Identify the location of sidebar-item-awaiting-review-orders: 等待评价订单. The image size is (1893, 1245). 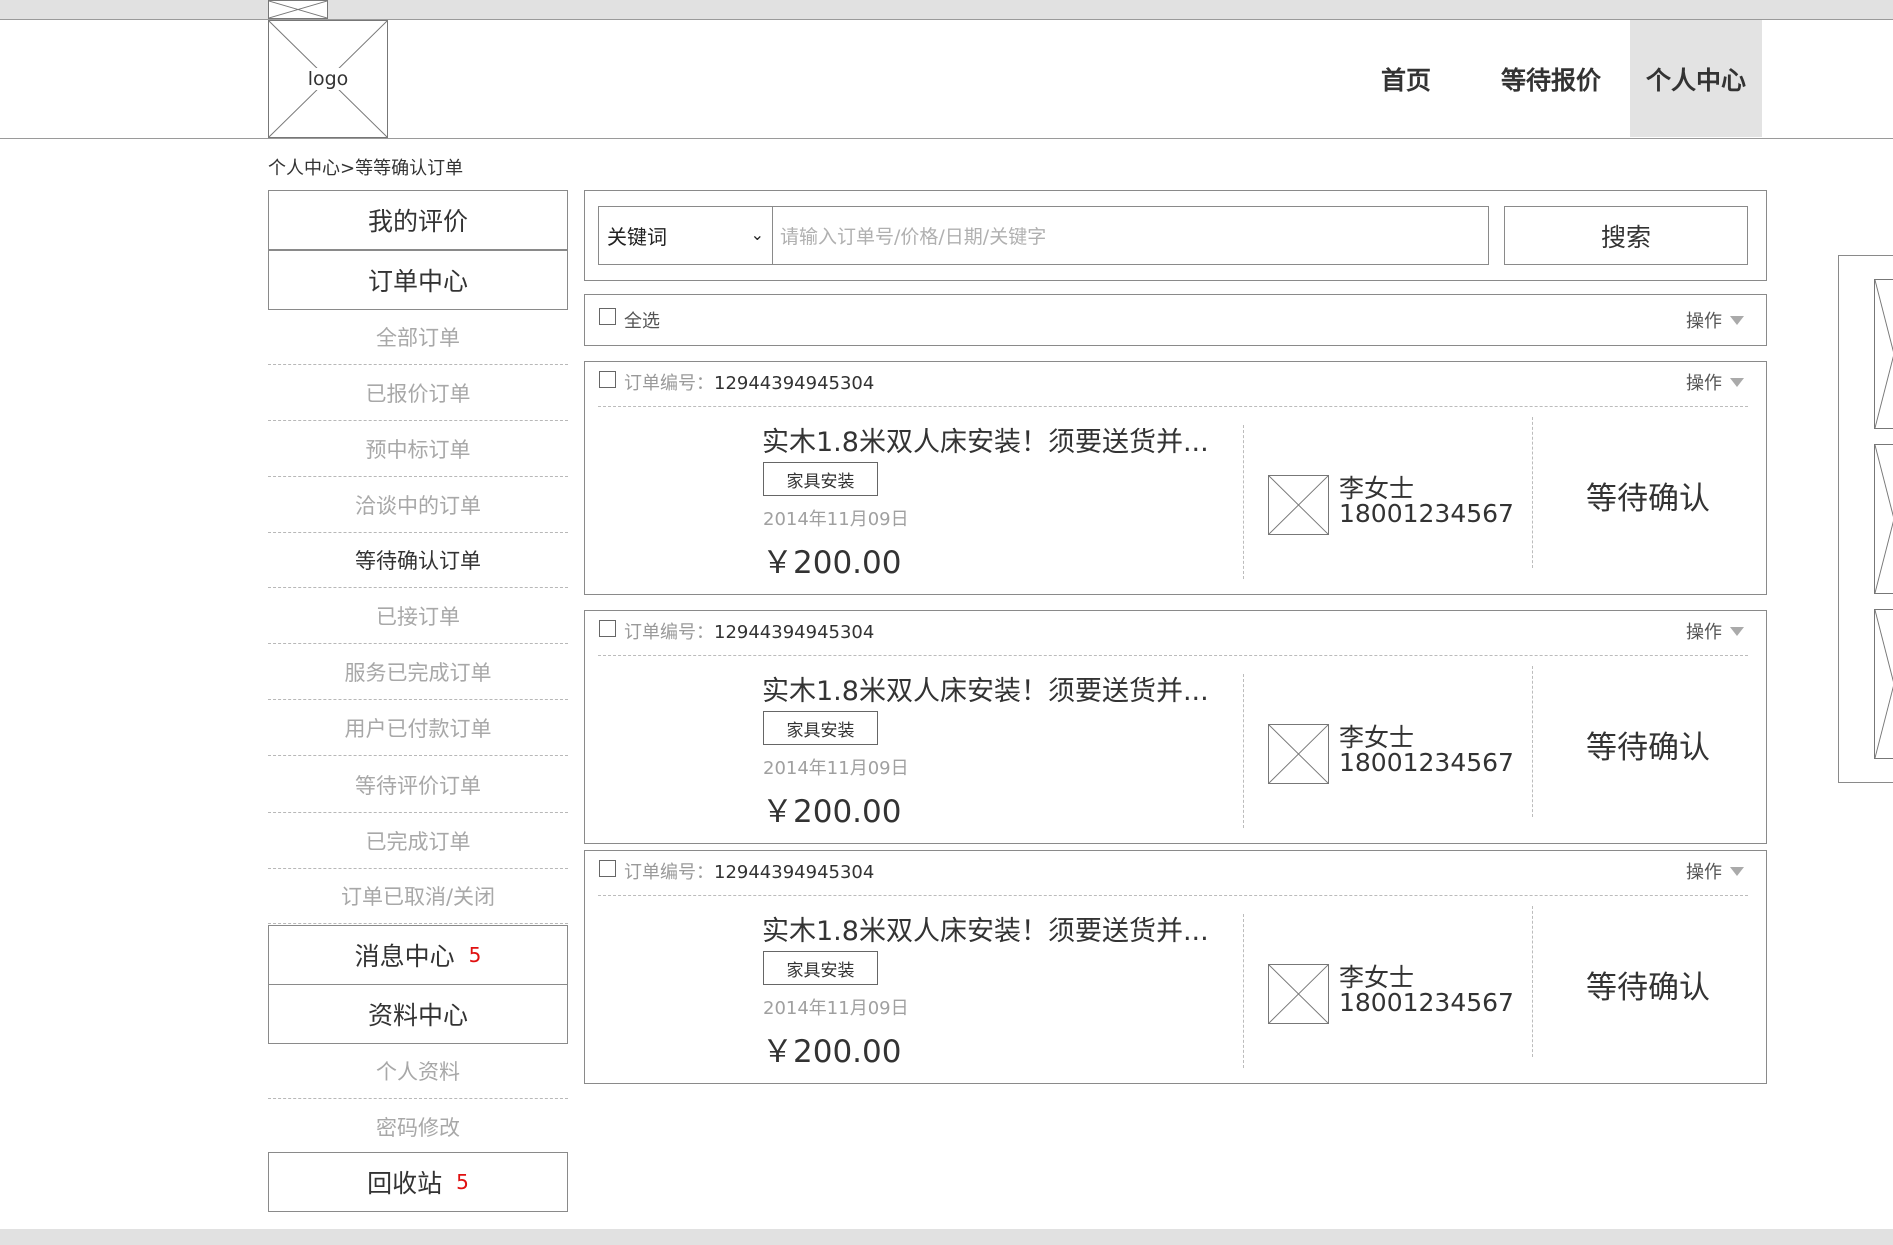
(418, 785).